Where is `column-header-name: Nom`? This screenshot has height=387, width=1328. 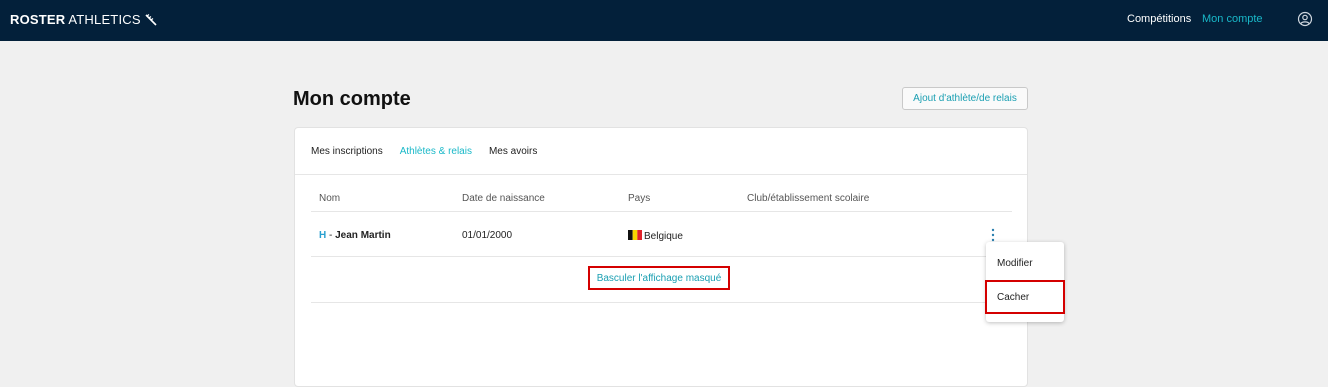 column-header-name: Nom is located at coordinates (330, 198).